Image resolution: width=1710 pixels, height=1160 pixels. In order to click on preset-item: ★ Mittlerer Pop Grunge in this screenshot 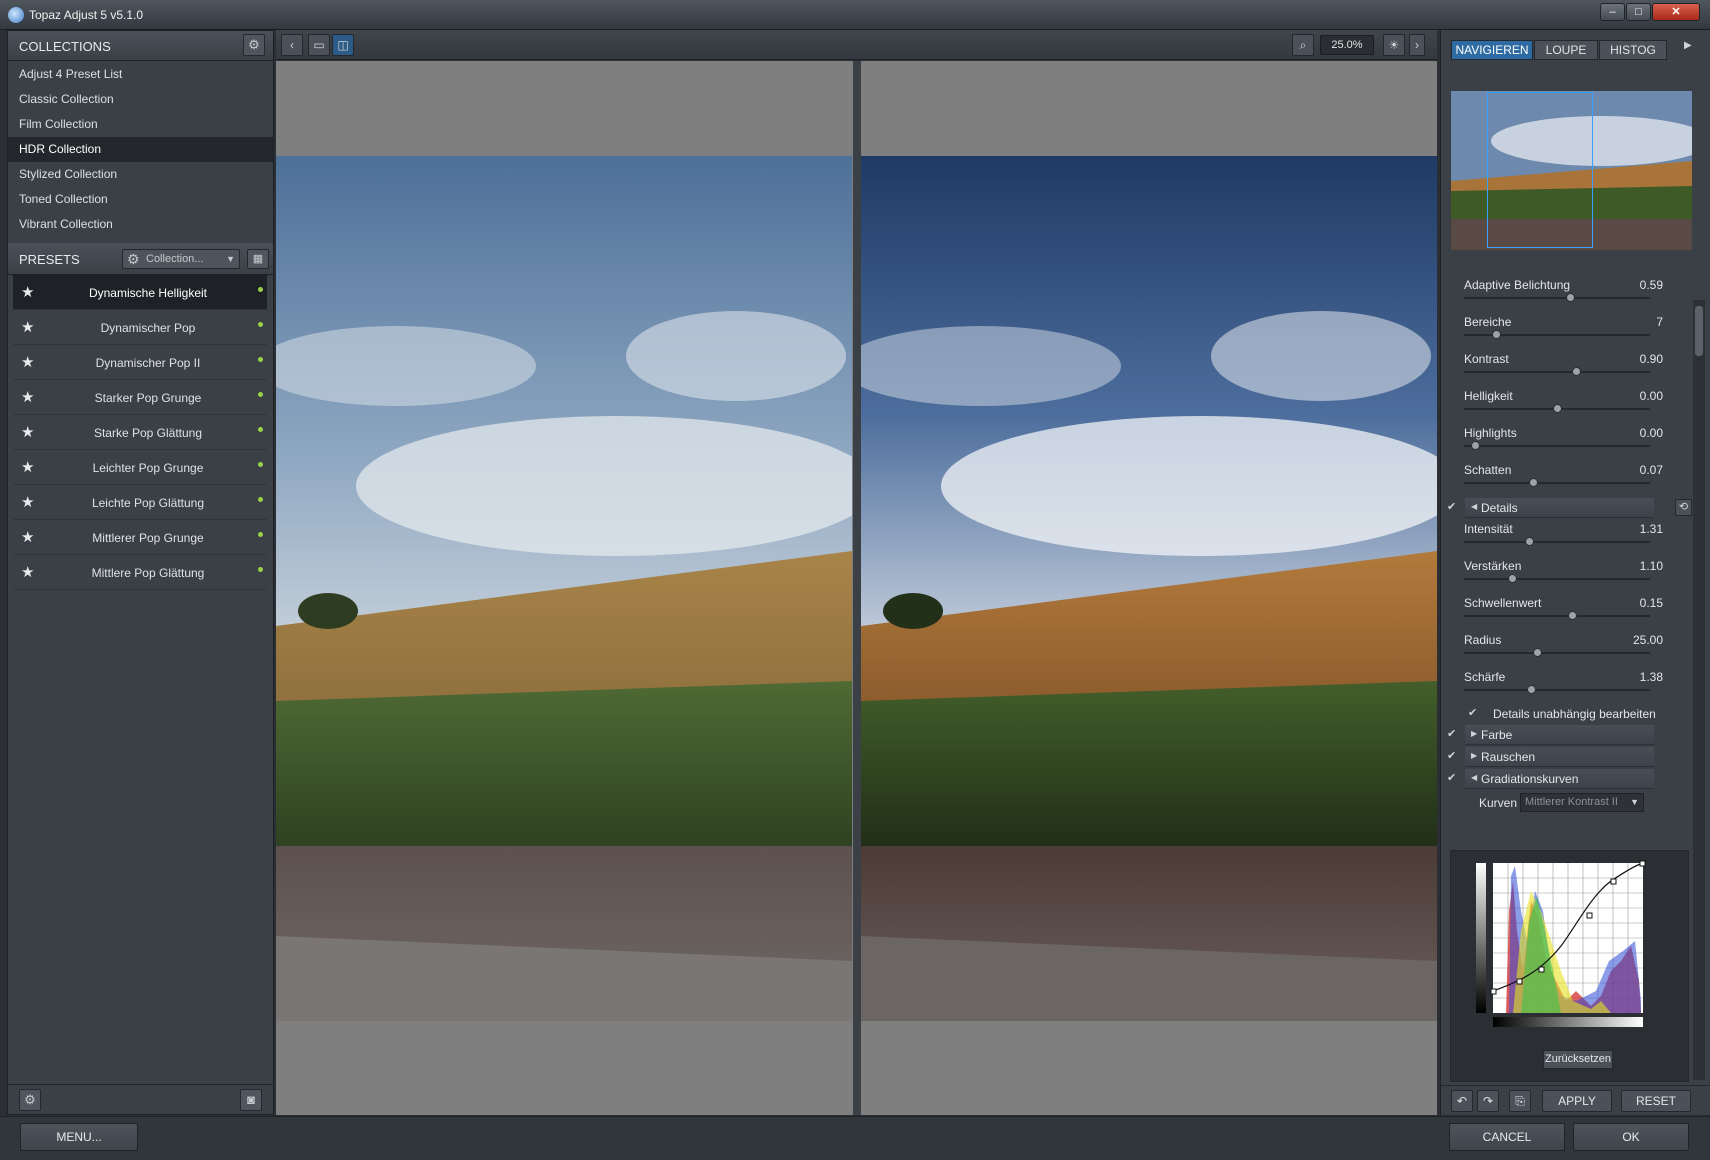, I will do `click(140, 537)`.